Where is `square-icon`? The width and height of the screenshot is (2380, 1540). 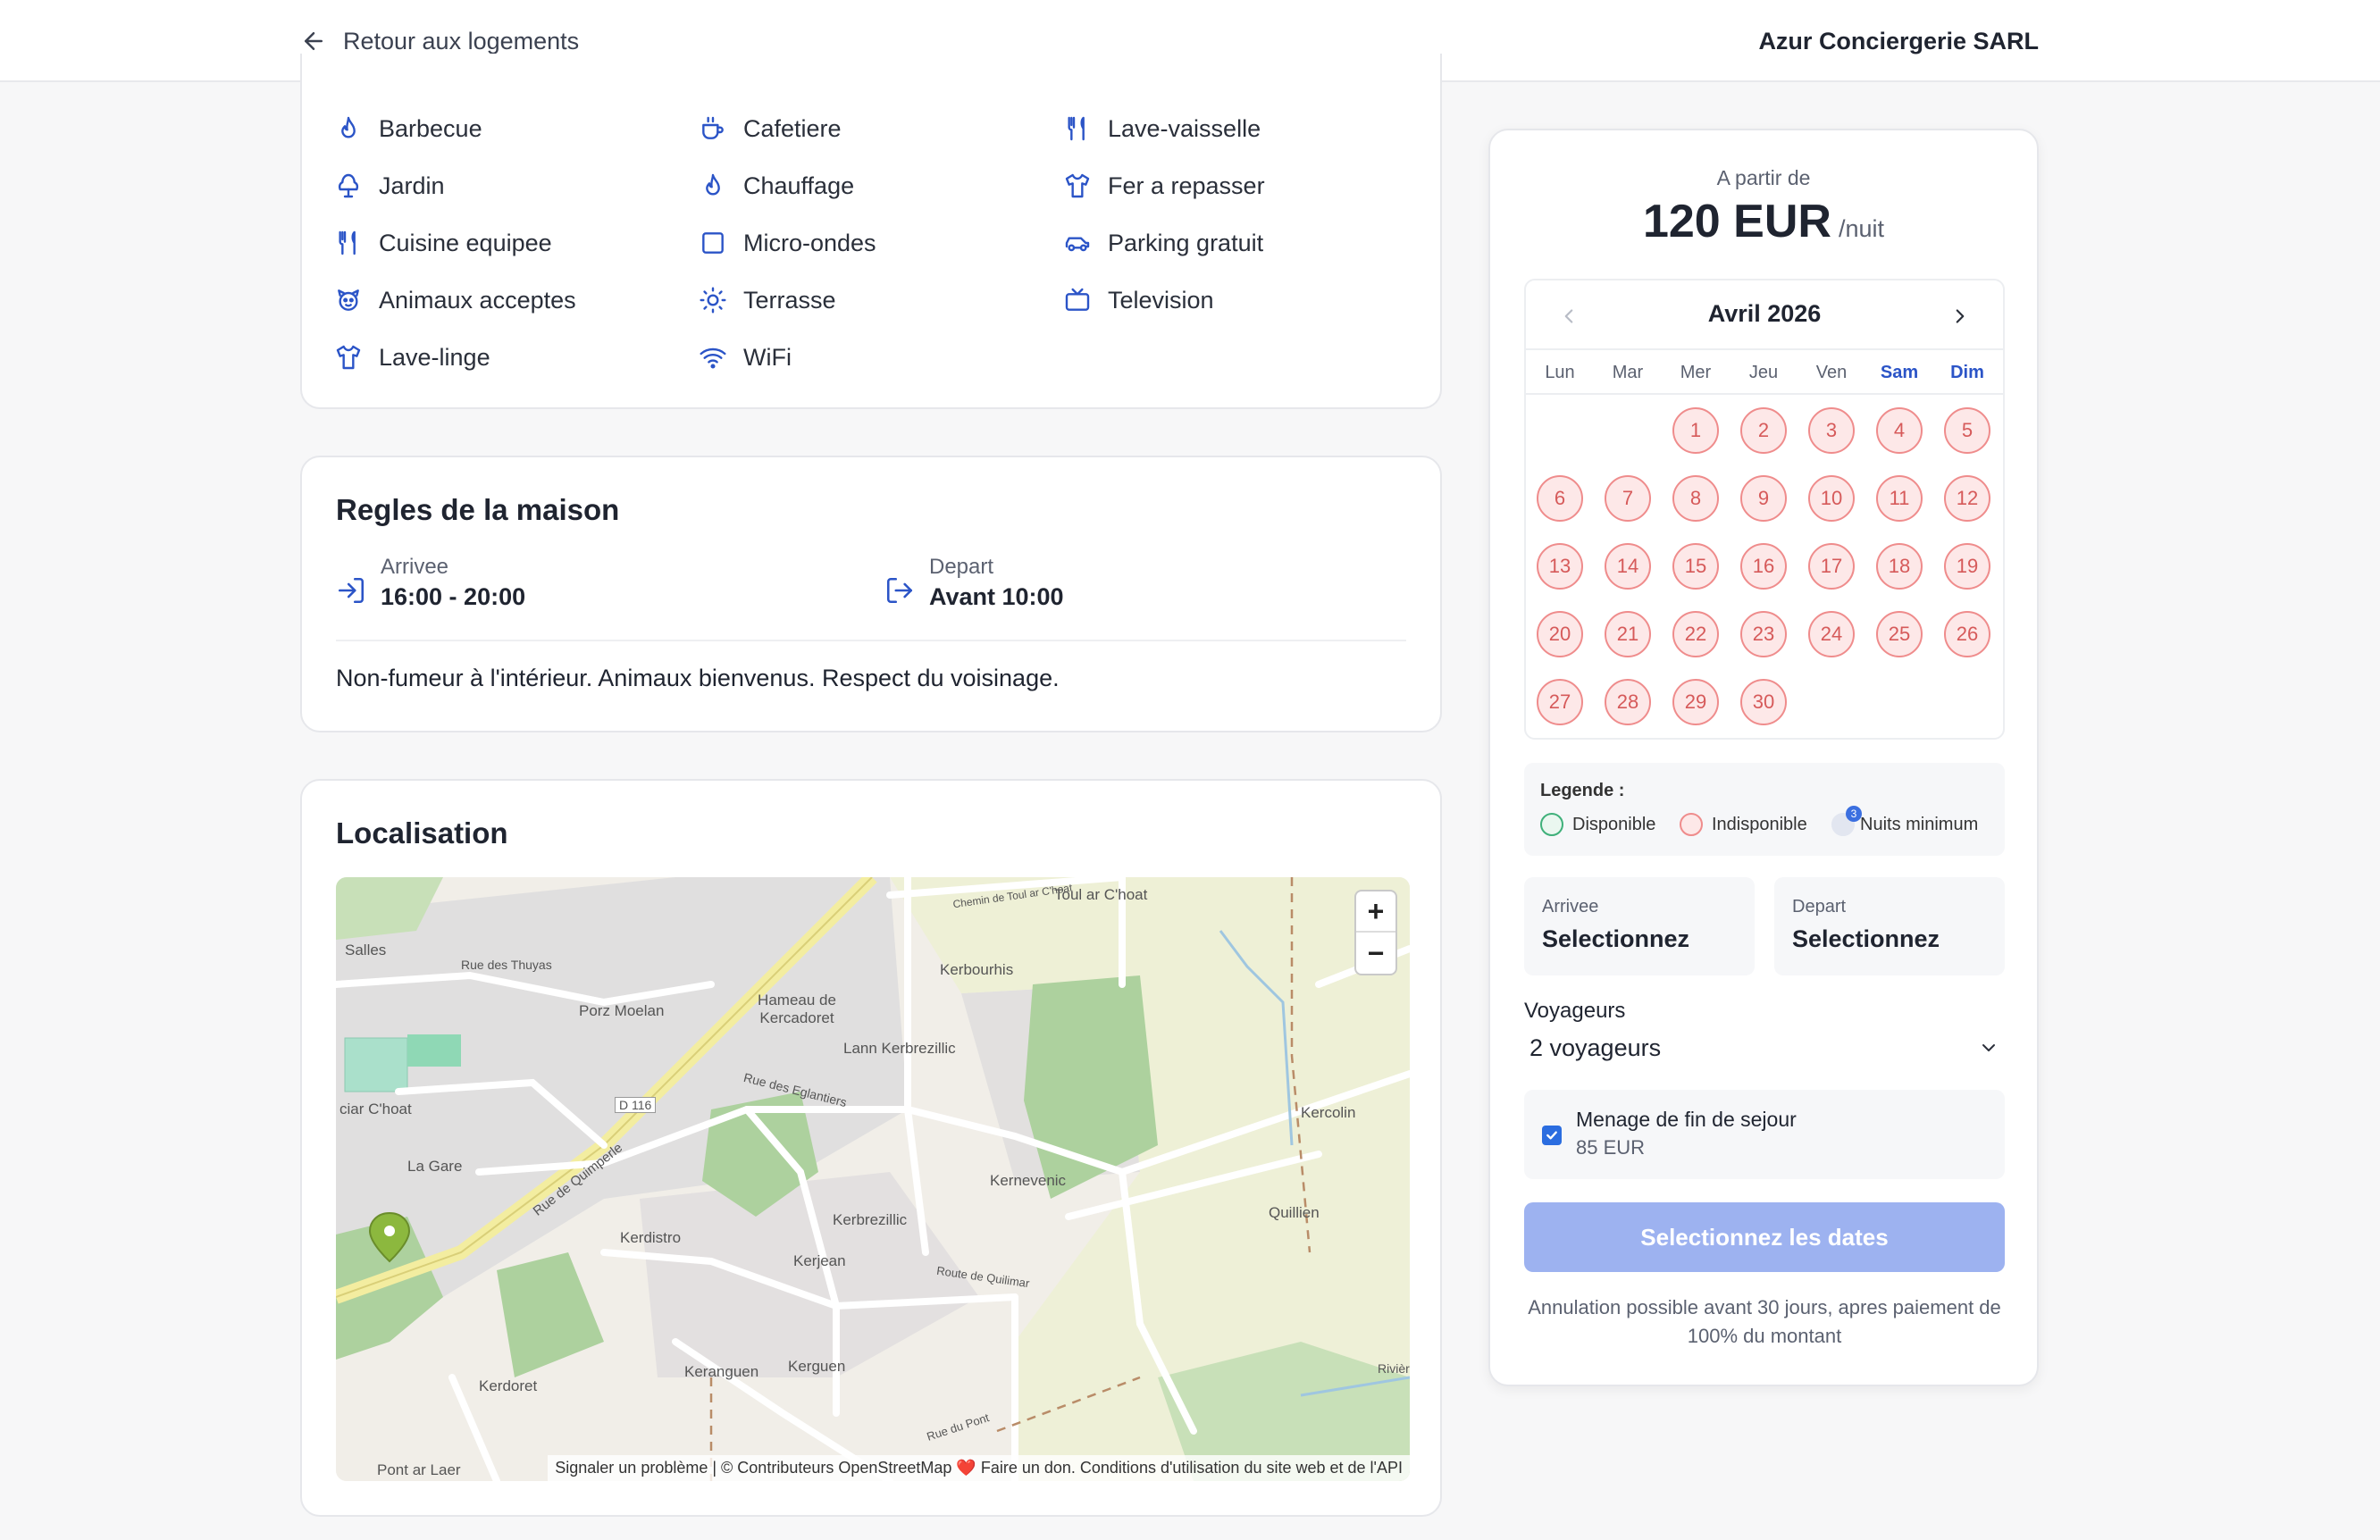
square-icon is located at coordinates (713, 243).